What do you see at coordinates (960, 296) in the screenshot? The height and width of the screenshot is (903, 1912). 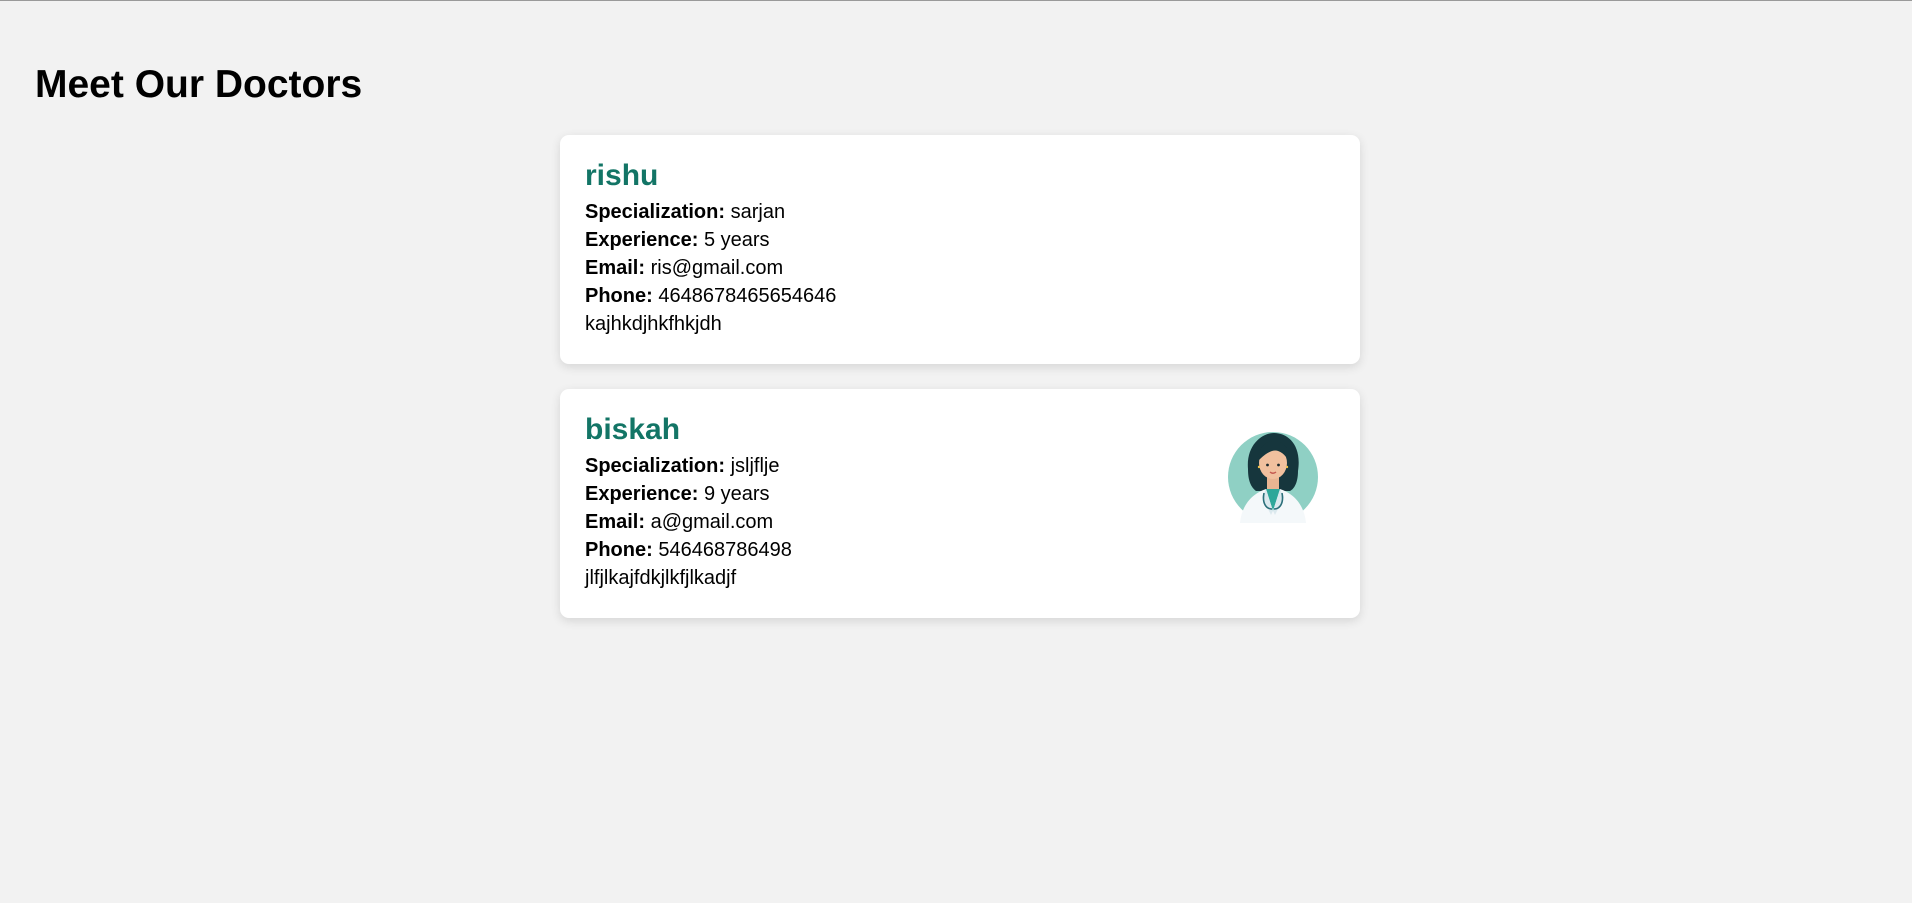 I see `phone-row: Phone: 4648678465654646` at bounding box center [960, 296].